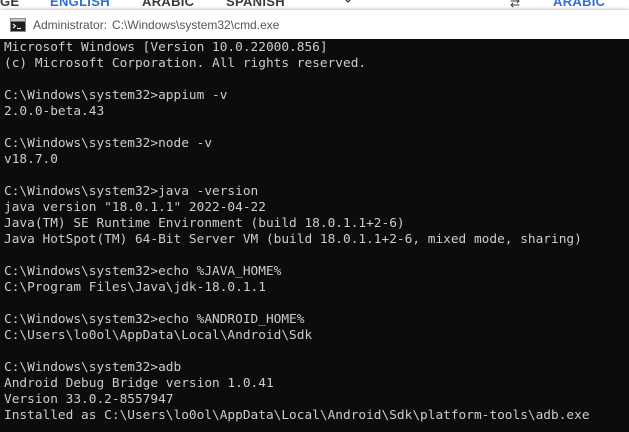 The image size is (629, 432). Describe the element at coordinates (131, 191) in the screenshot. I see `console-line: C:\Windows\system32>java -version` at that location.